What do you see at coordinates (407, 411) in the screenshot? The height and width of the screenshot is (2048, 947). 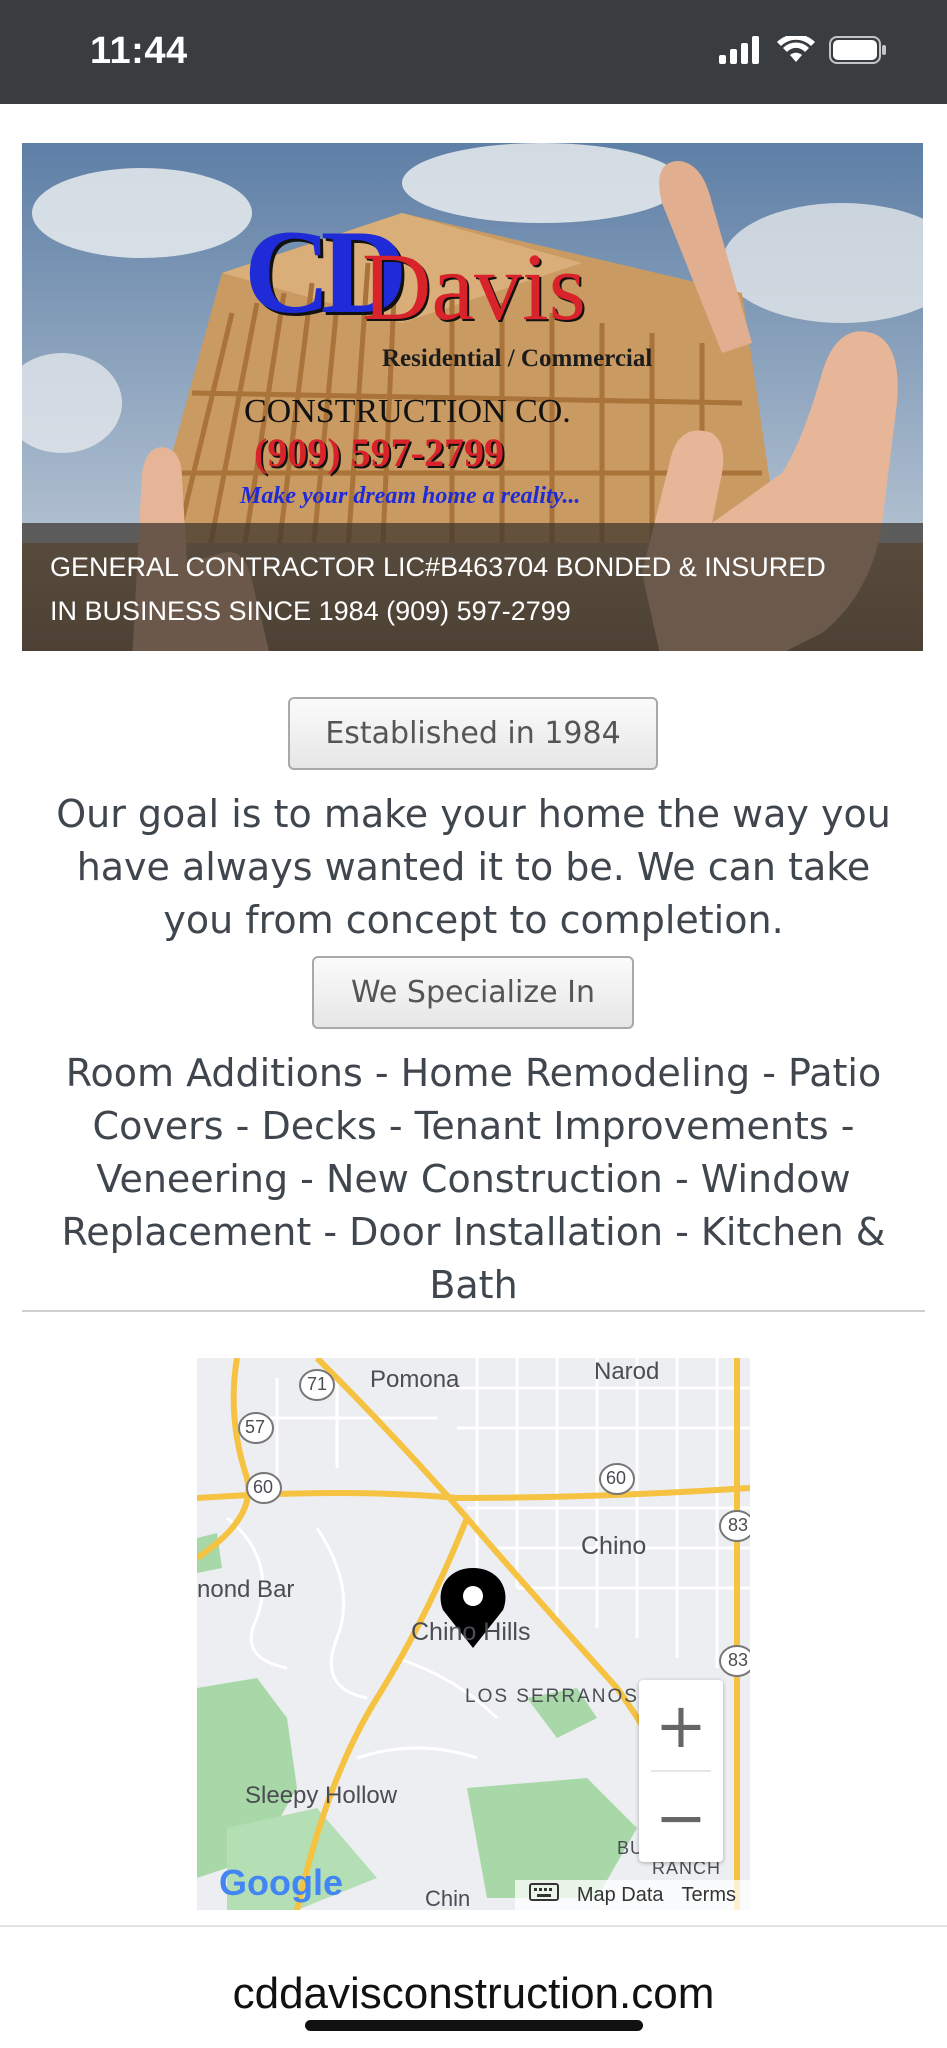 I see `logo-company: CONSTRUCTION CO.` at bounding box center [407, 411].